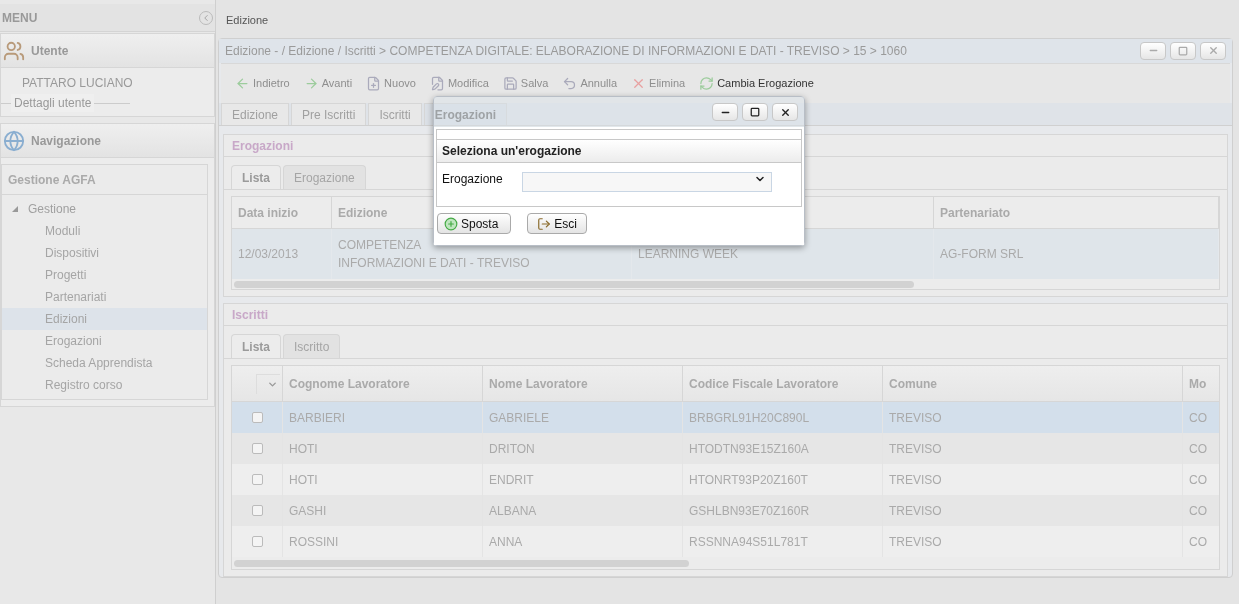 This screenshot has width=1239, height=604. Describe the element at coordinates (66, 141) in the screenshot. I see `panel-title: Navigazione` at that location.